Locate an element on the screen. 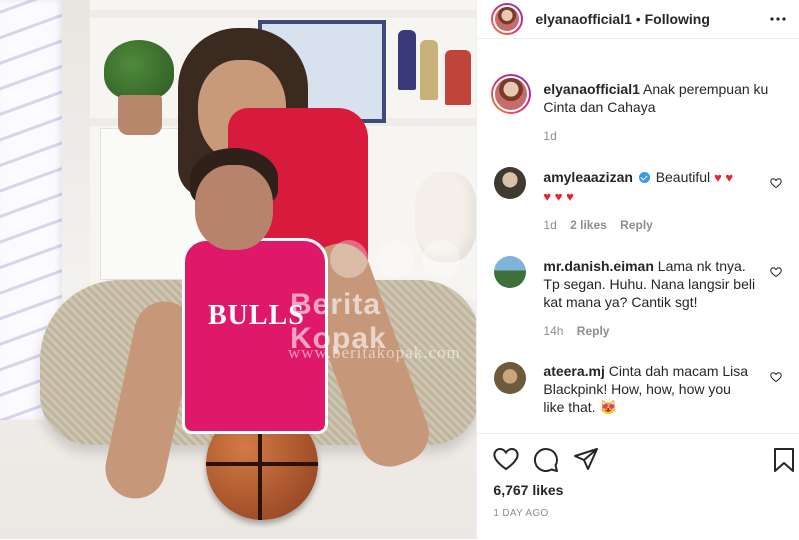 The height and width of the screenshot is (540, 799). comment-time: 14h is located at coordinates (553, 331).